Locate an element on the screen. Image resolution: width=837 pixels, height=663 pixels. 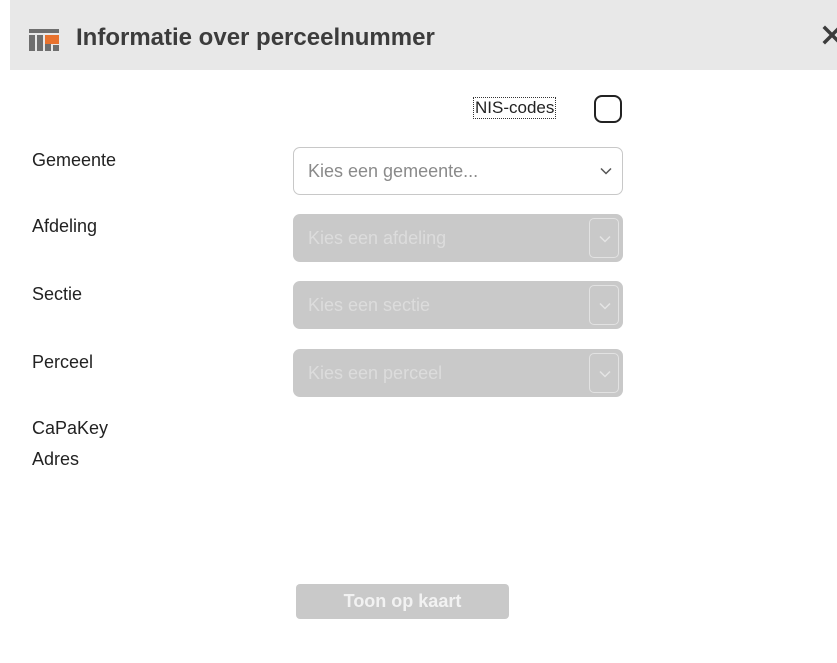
sectie-dropdown-toggle is located at coordinates (604, 305).